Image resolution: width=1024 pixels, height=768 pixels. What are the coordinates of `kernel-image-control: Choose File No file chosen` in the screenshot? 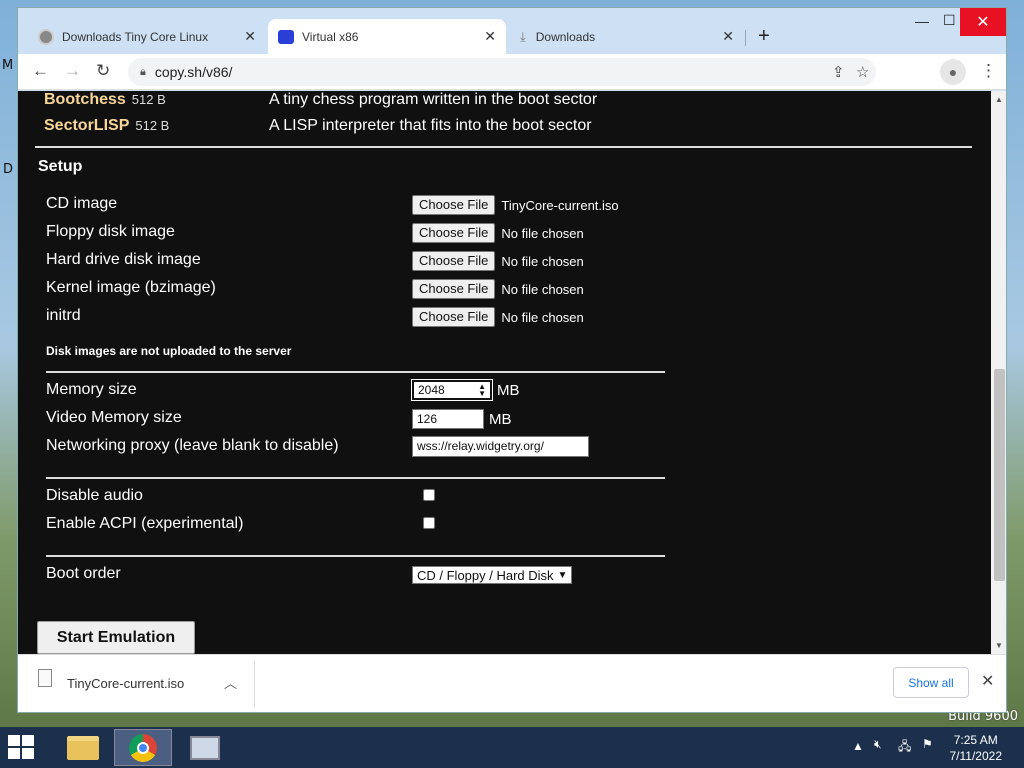 It's located at (498, 289).